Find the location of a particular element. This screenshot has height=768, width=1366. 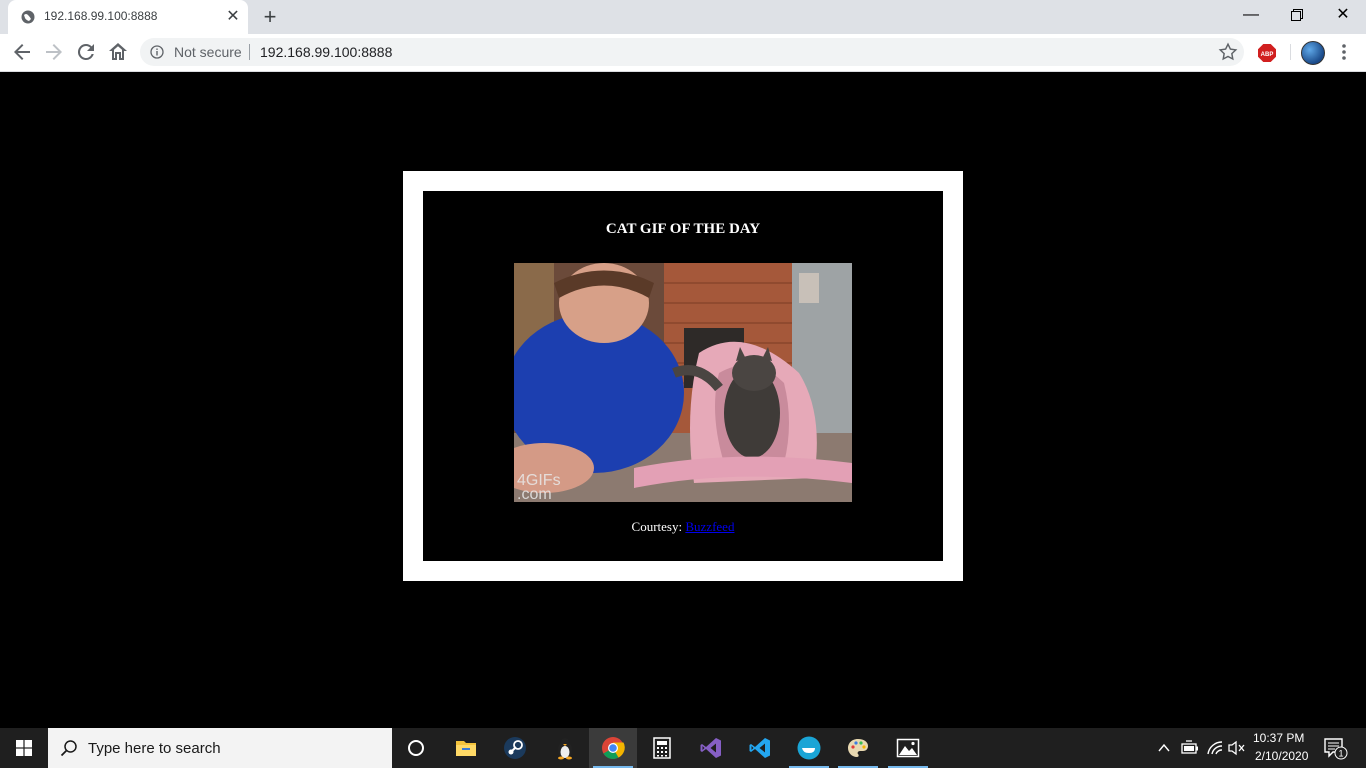

taskbar-paint is located at coordinates (858, 748).